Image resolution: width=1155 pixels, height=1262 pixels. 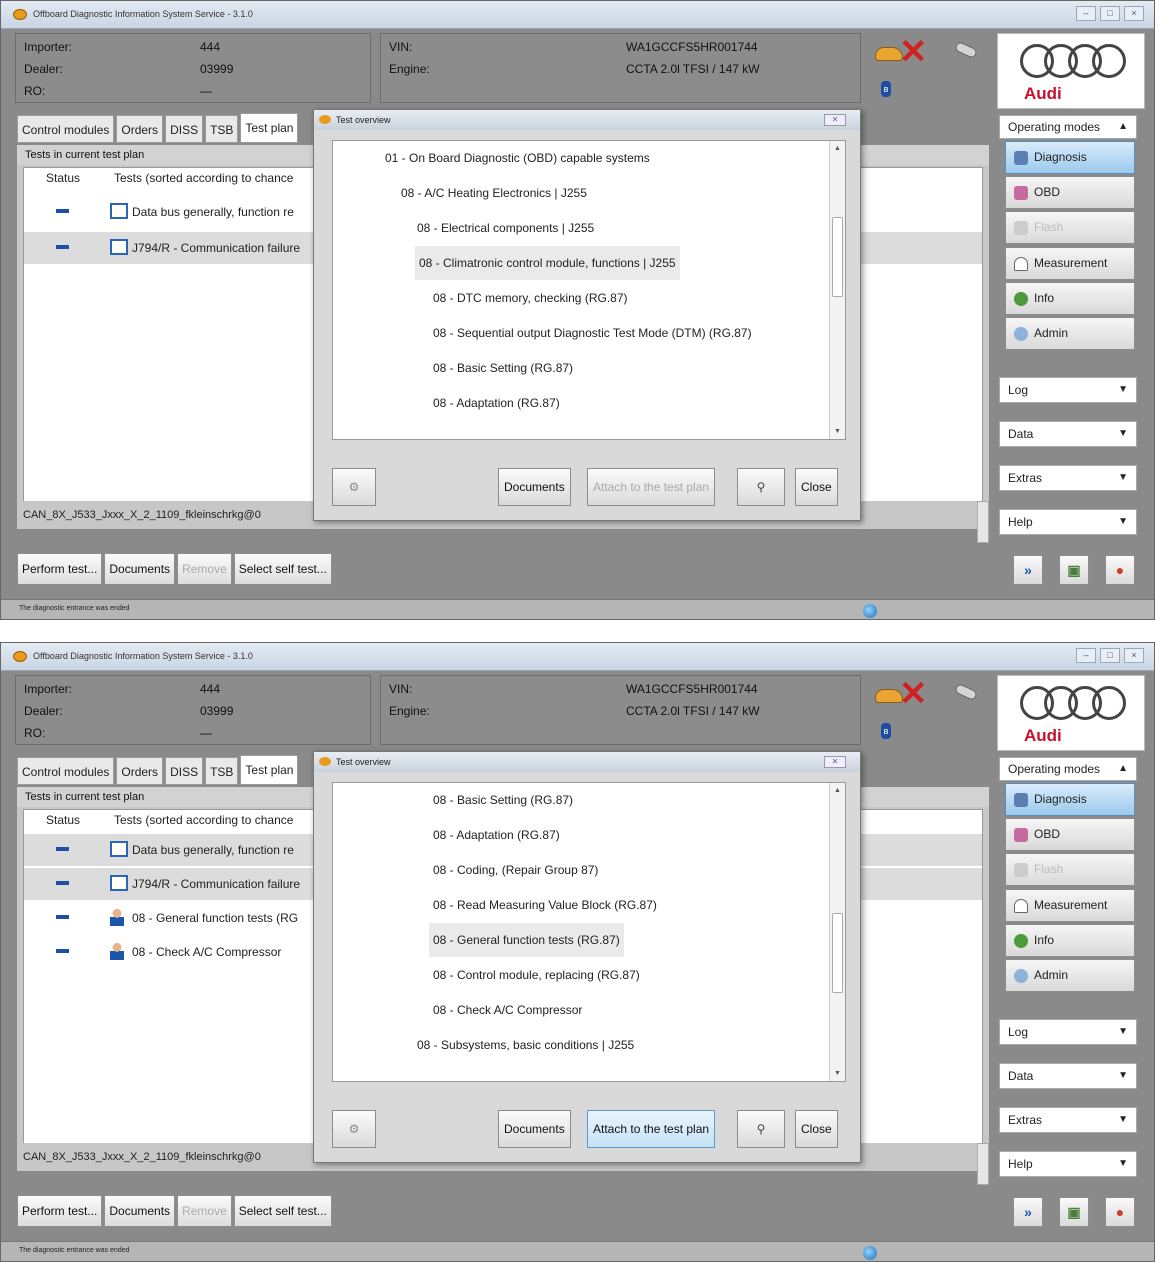 What do you see at coordinates (530, 298) in the screenshot?
I see `tree-item: 08 - DTC memory, checking (RG.87)` at bounding box center [530, 298].